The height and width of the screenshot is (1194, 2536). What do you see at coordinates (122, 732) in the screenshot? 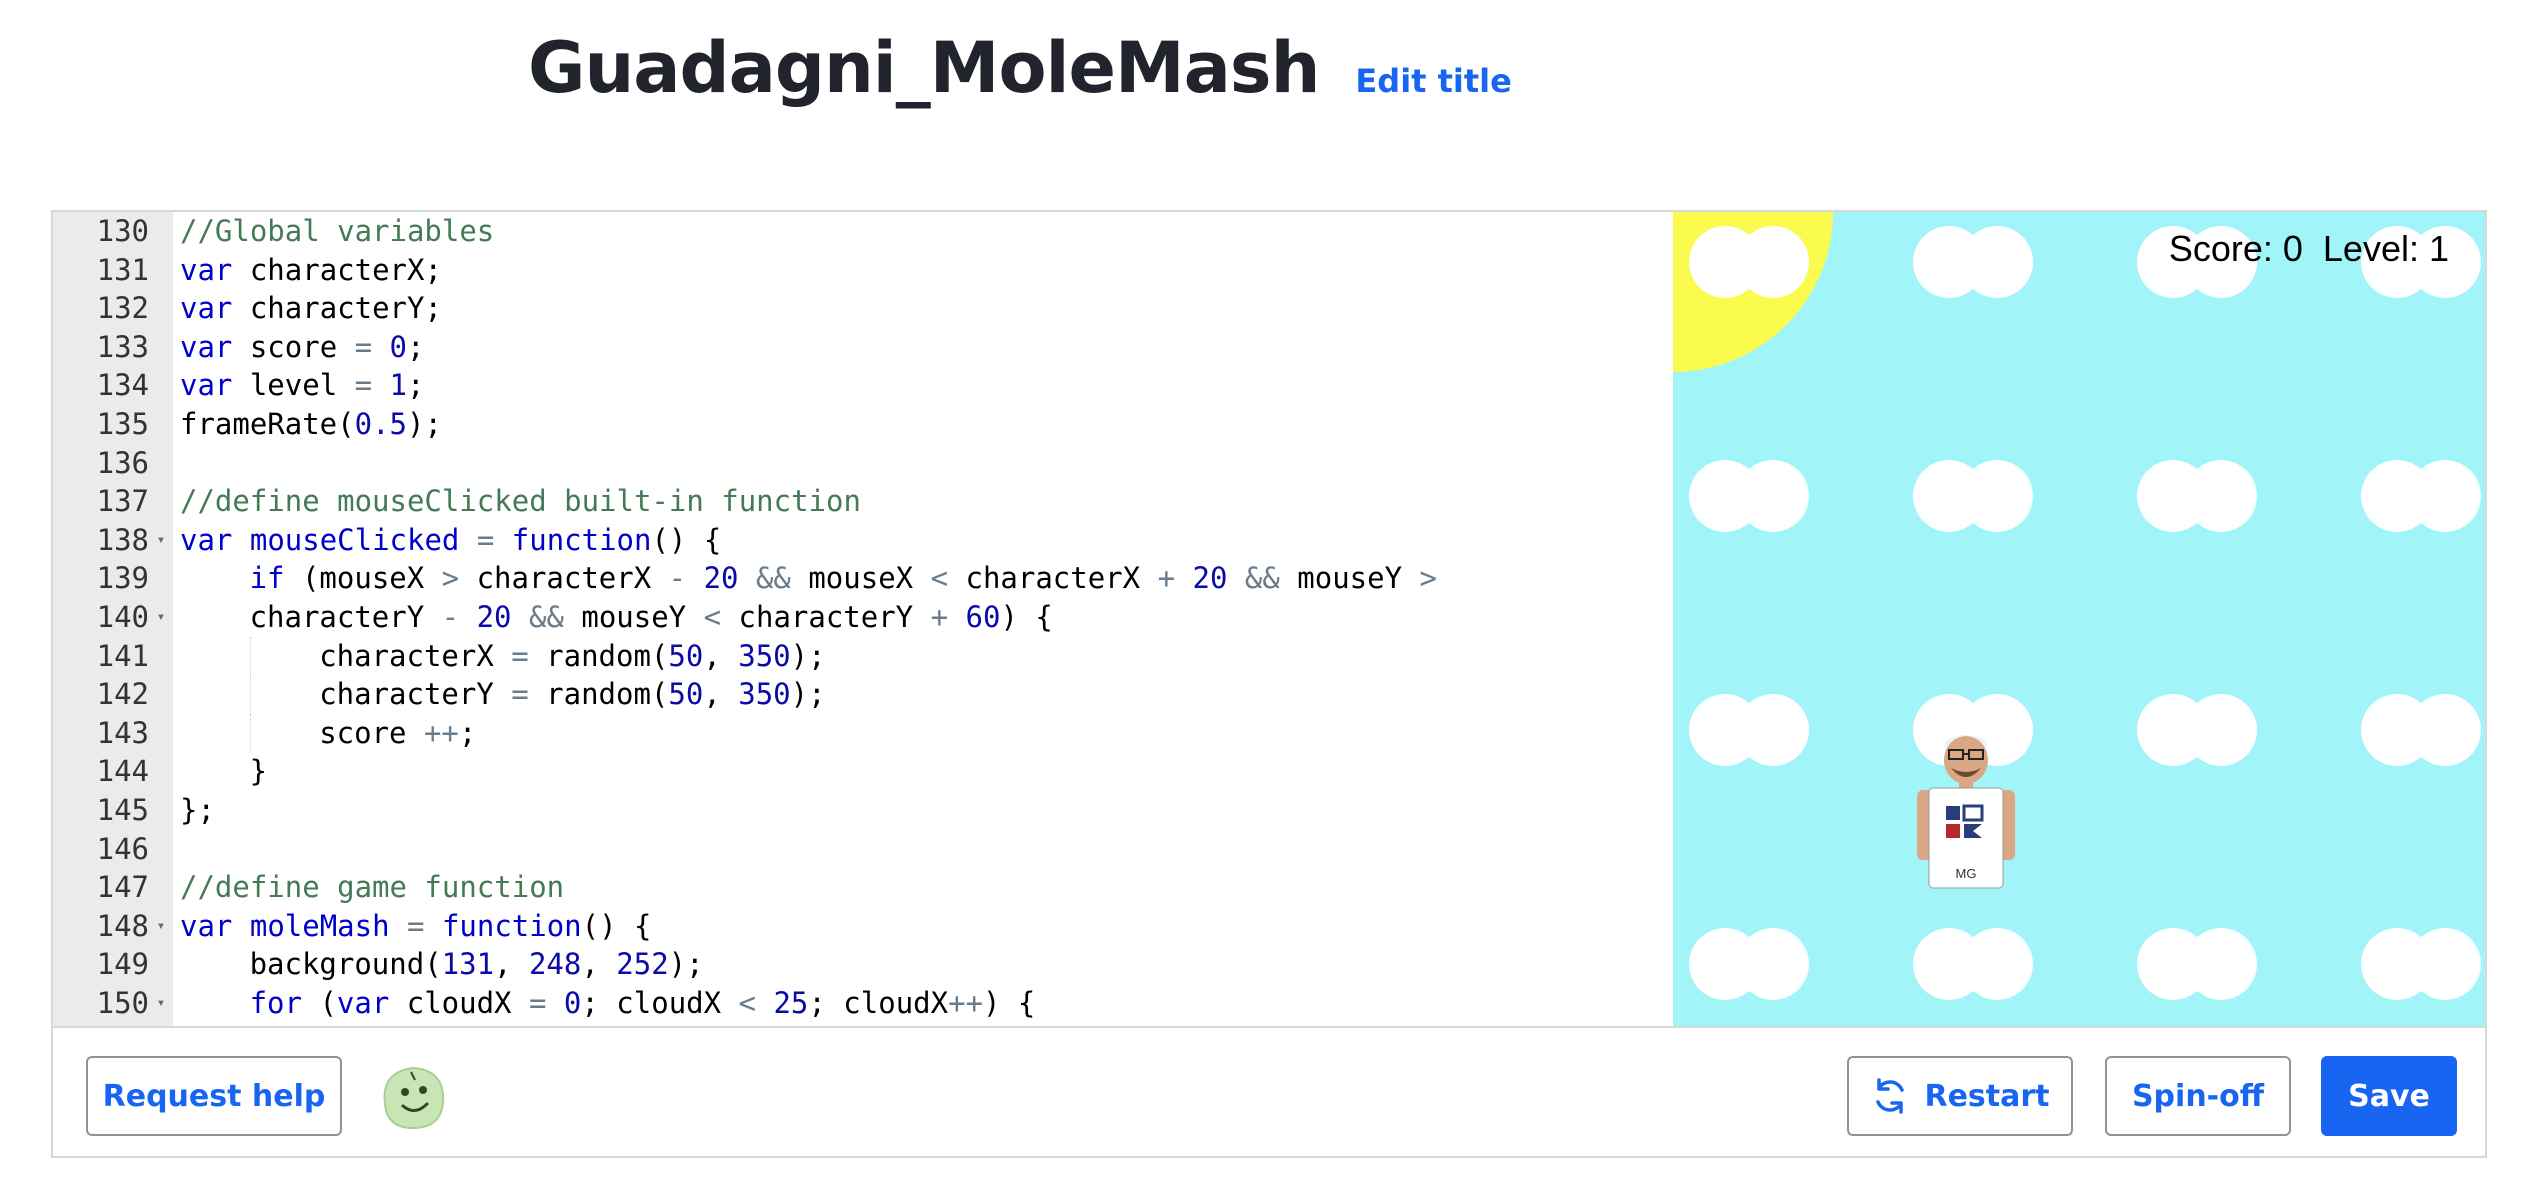
I see `line-number: 143` at bounding box center [122, 732].